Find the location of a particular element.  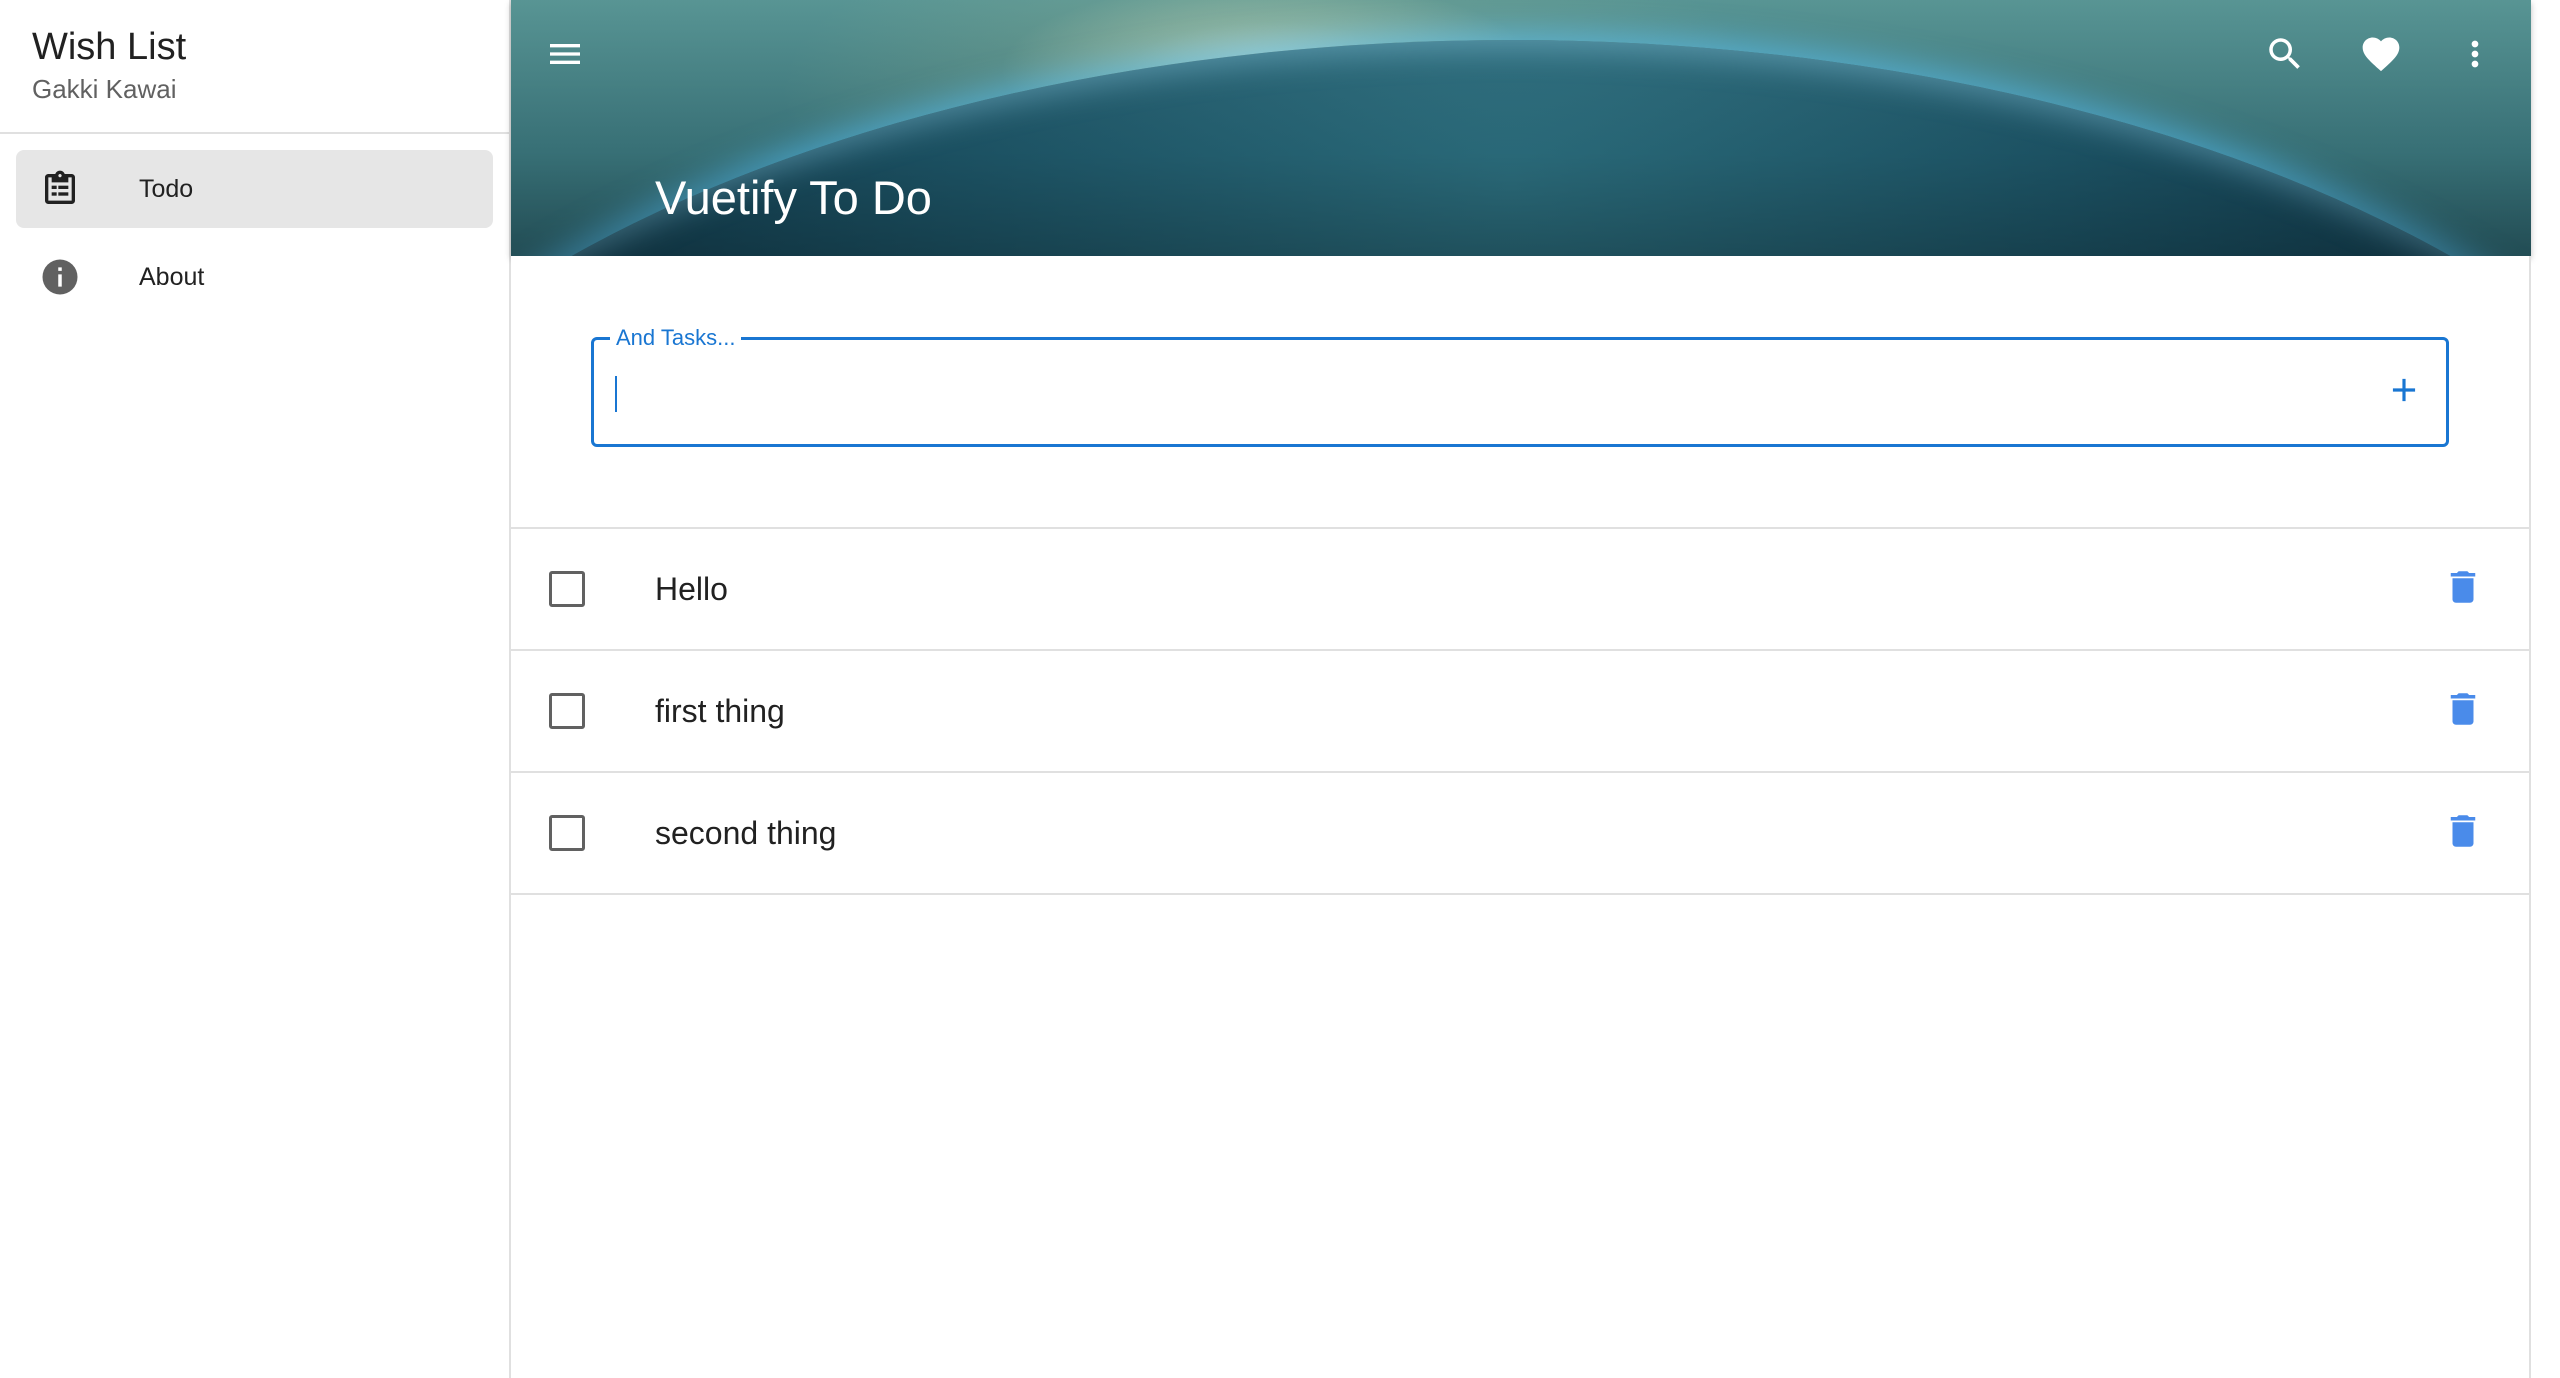

favorite-button is located at coordinates (2381, 56).